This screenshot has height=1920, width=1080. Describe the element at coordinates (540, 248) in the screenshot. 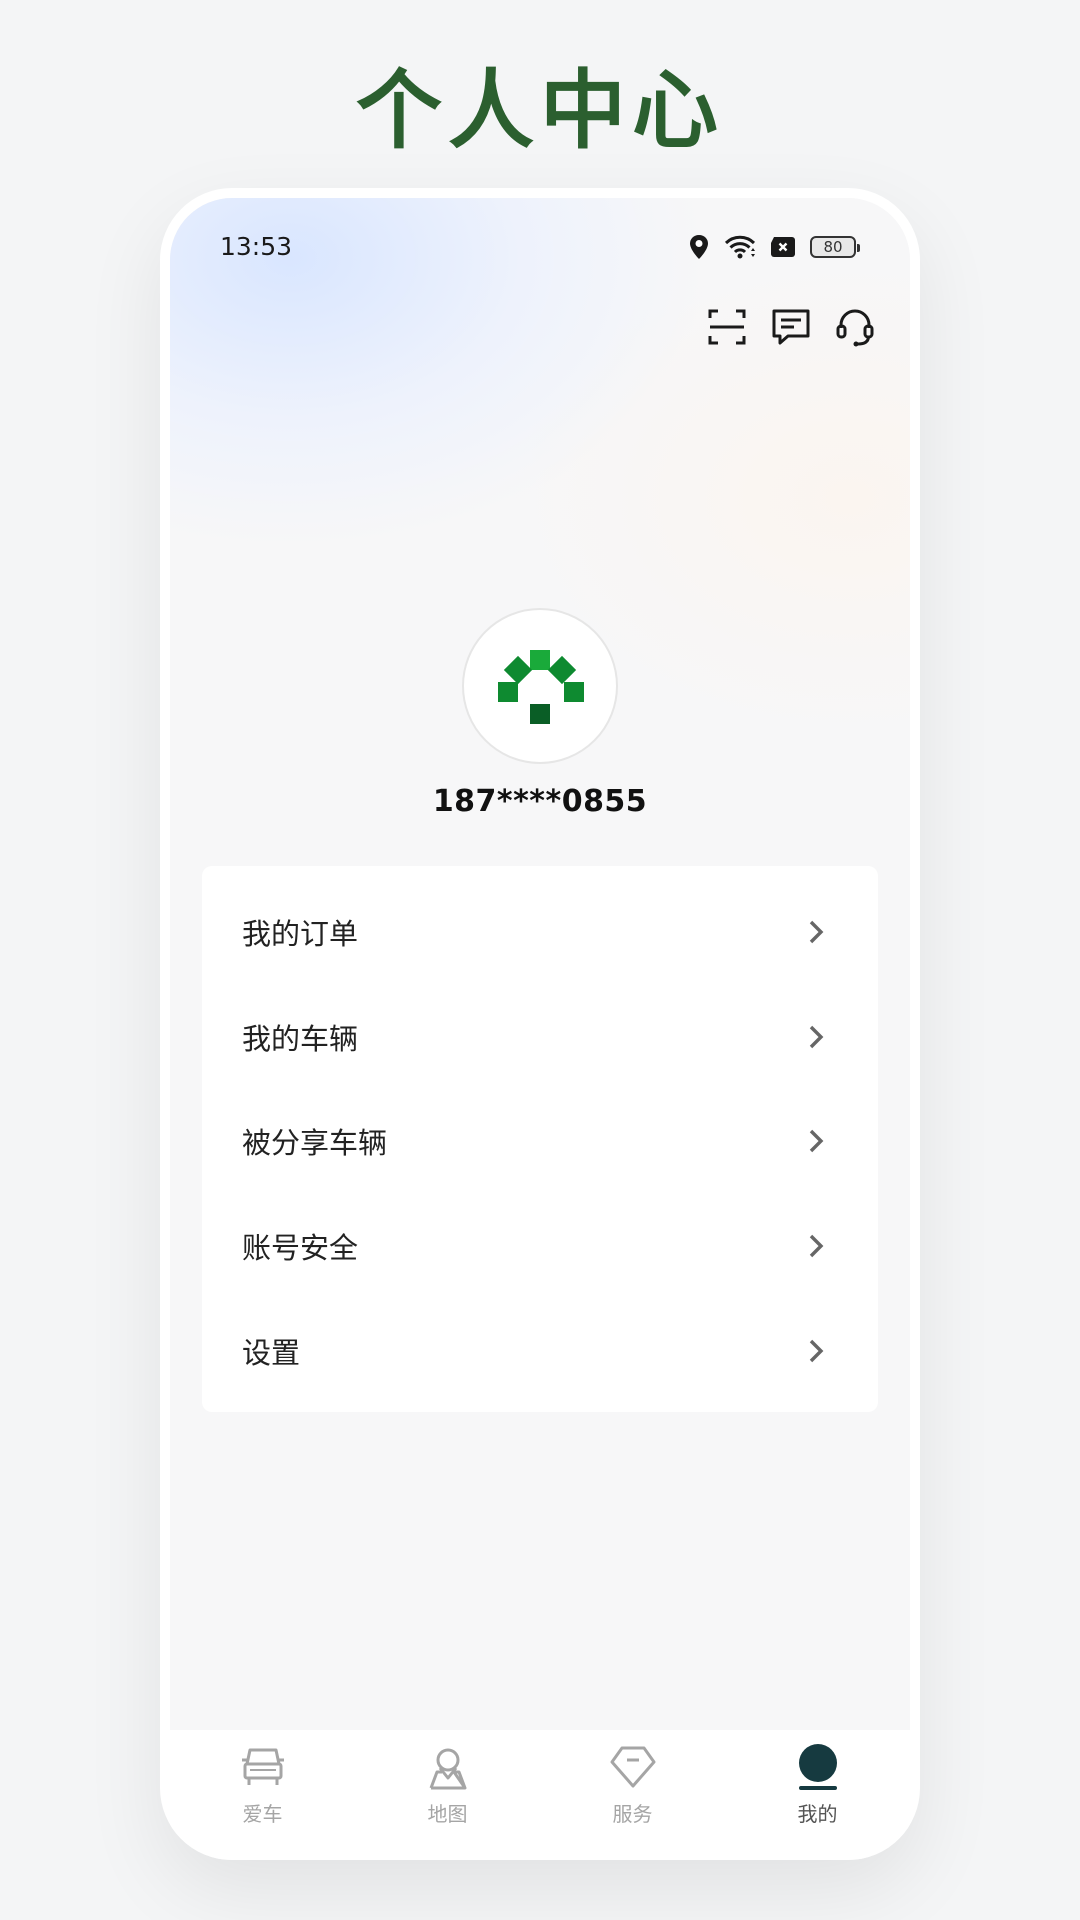

I see `status-bar: 13:53 80` at that location.